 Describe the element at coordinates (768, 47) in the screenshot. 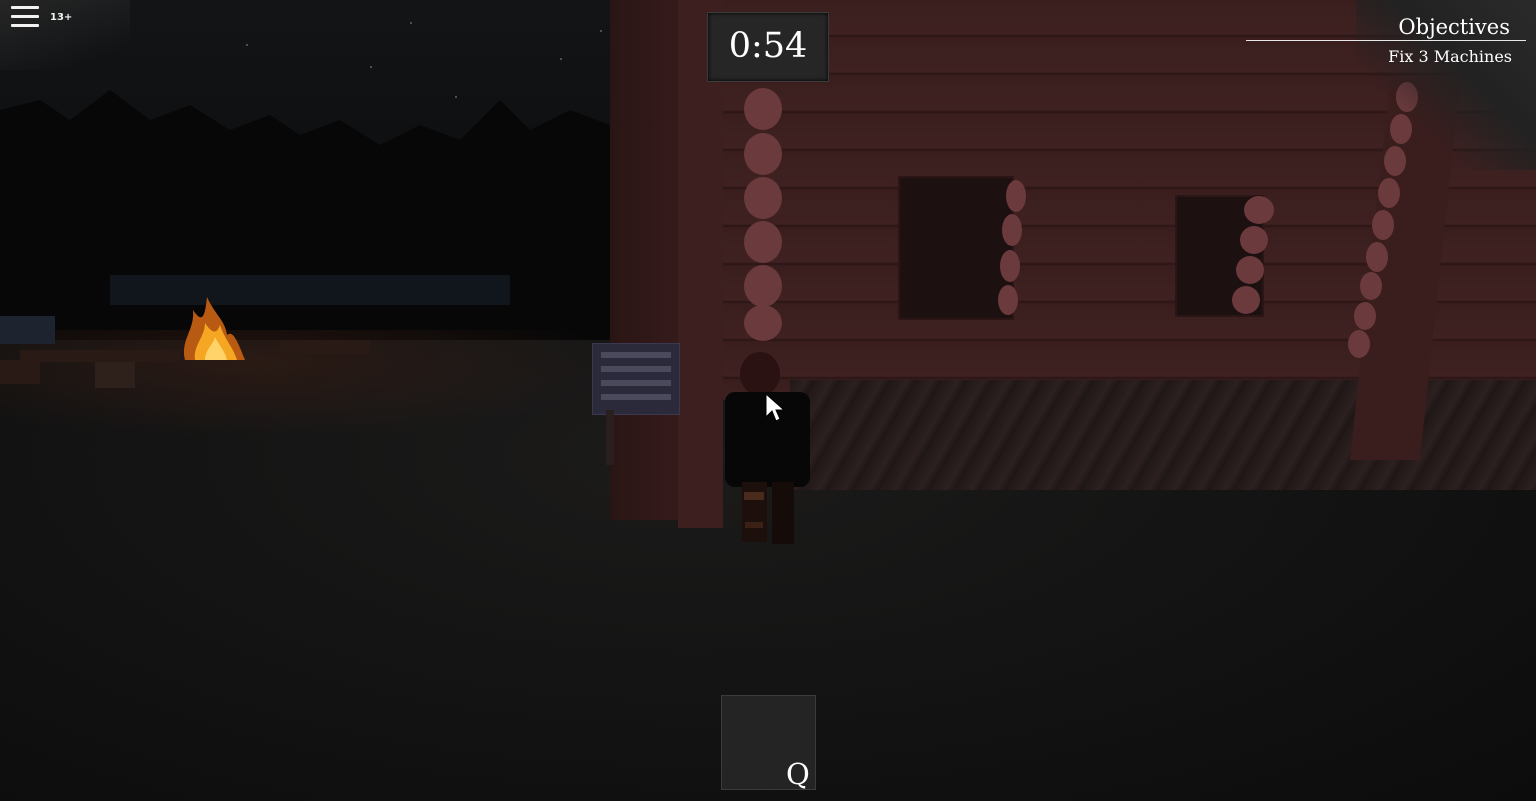

I see `round-timer: 0:54` at that location.